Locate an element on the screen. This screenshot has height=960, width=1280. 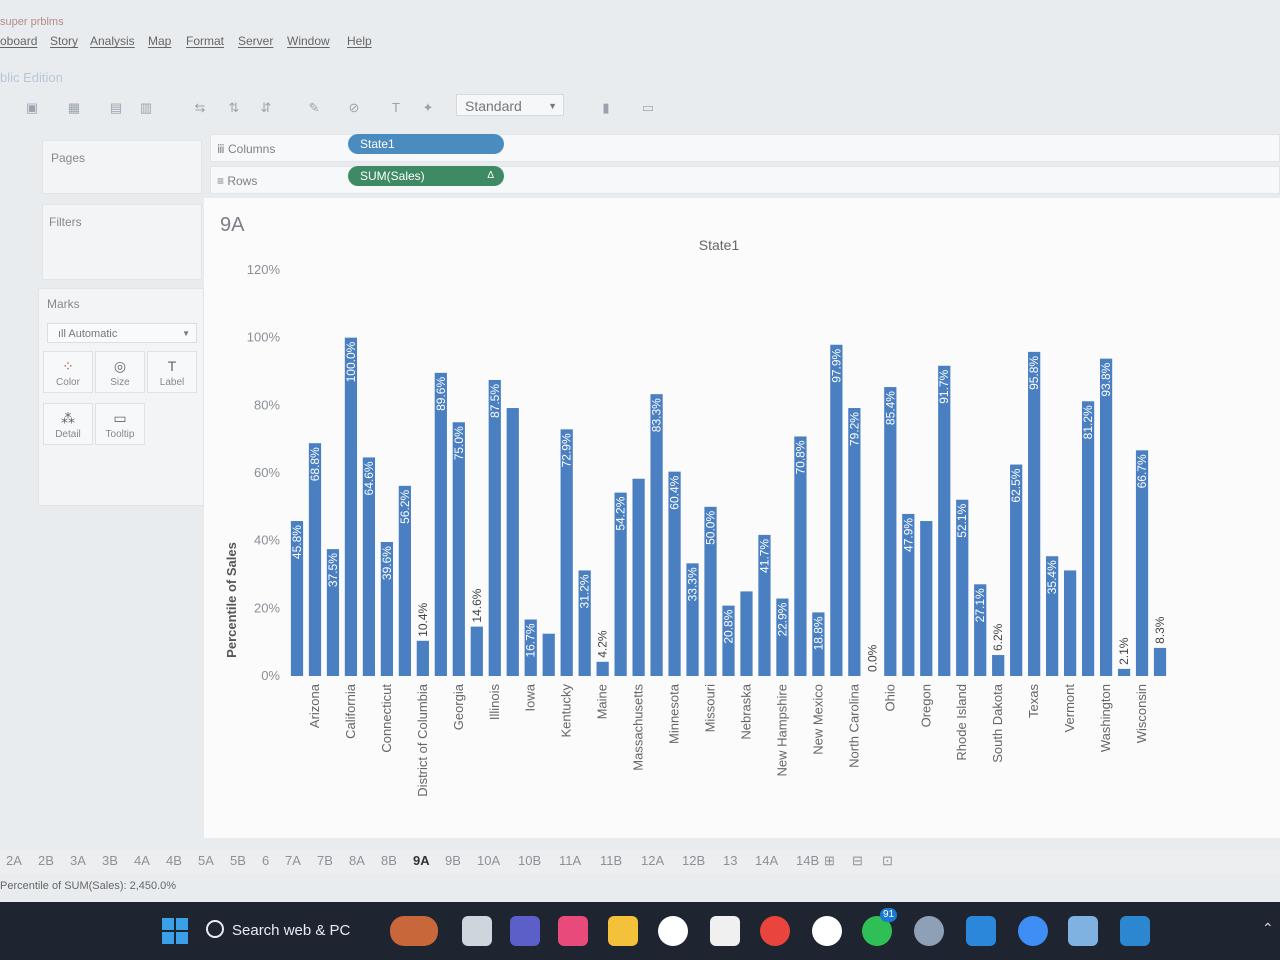
chatgpt-icon is located at coordinates (827, 931).